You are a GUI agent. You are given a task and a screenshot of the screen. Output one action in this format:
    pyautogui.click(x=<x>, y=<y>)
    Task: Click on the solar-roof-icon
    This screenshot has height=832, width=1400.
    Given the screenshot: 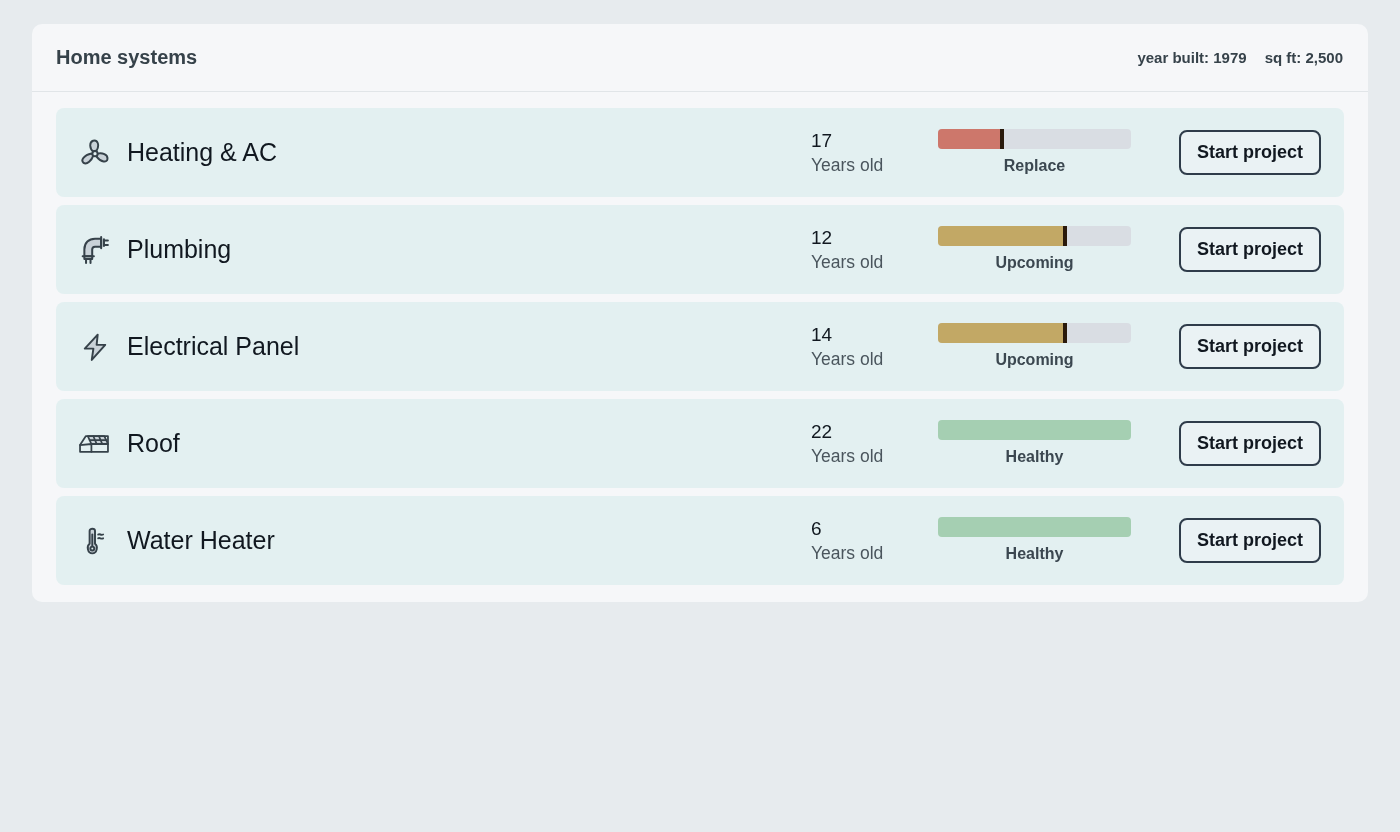 What is the action you would take?
    pyautogui.click(x=94, y=443)
    